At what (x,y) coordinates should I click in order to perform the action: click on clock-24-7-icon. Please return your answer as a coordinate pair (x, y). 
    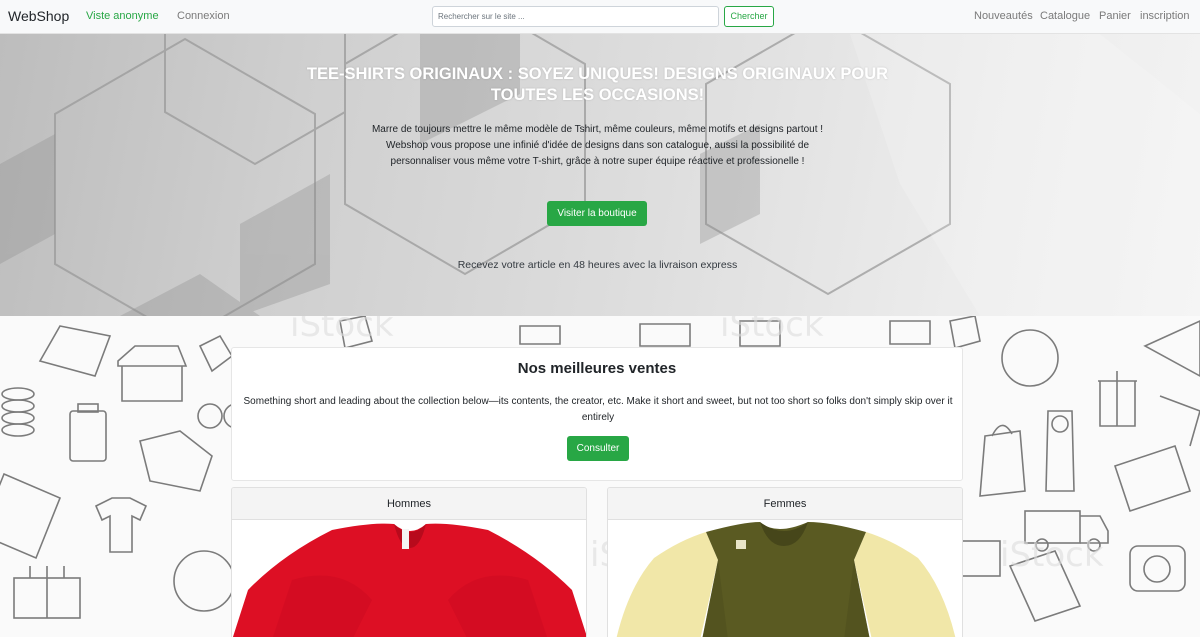
    Looking at the image, I should click on (204, 581).